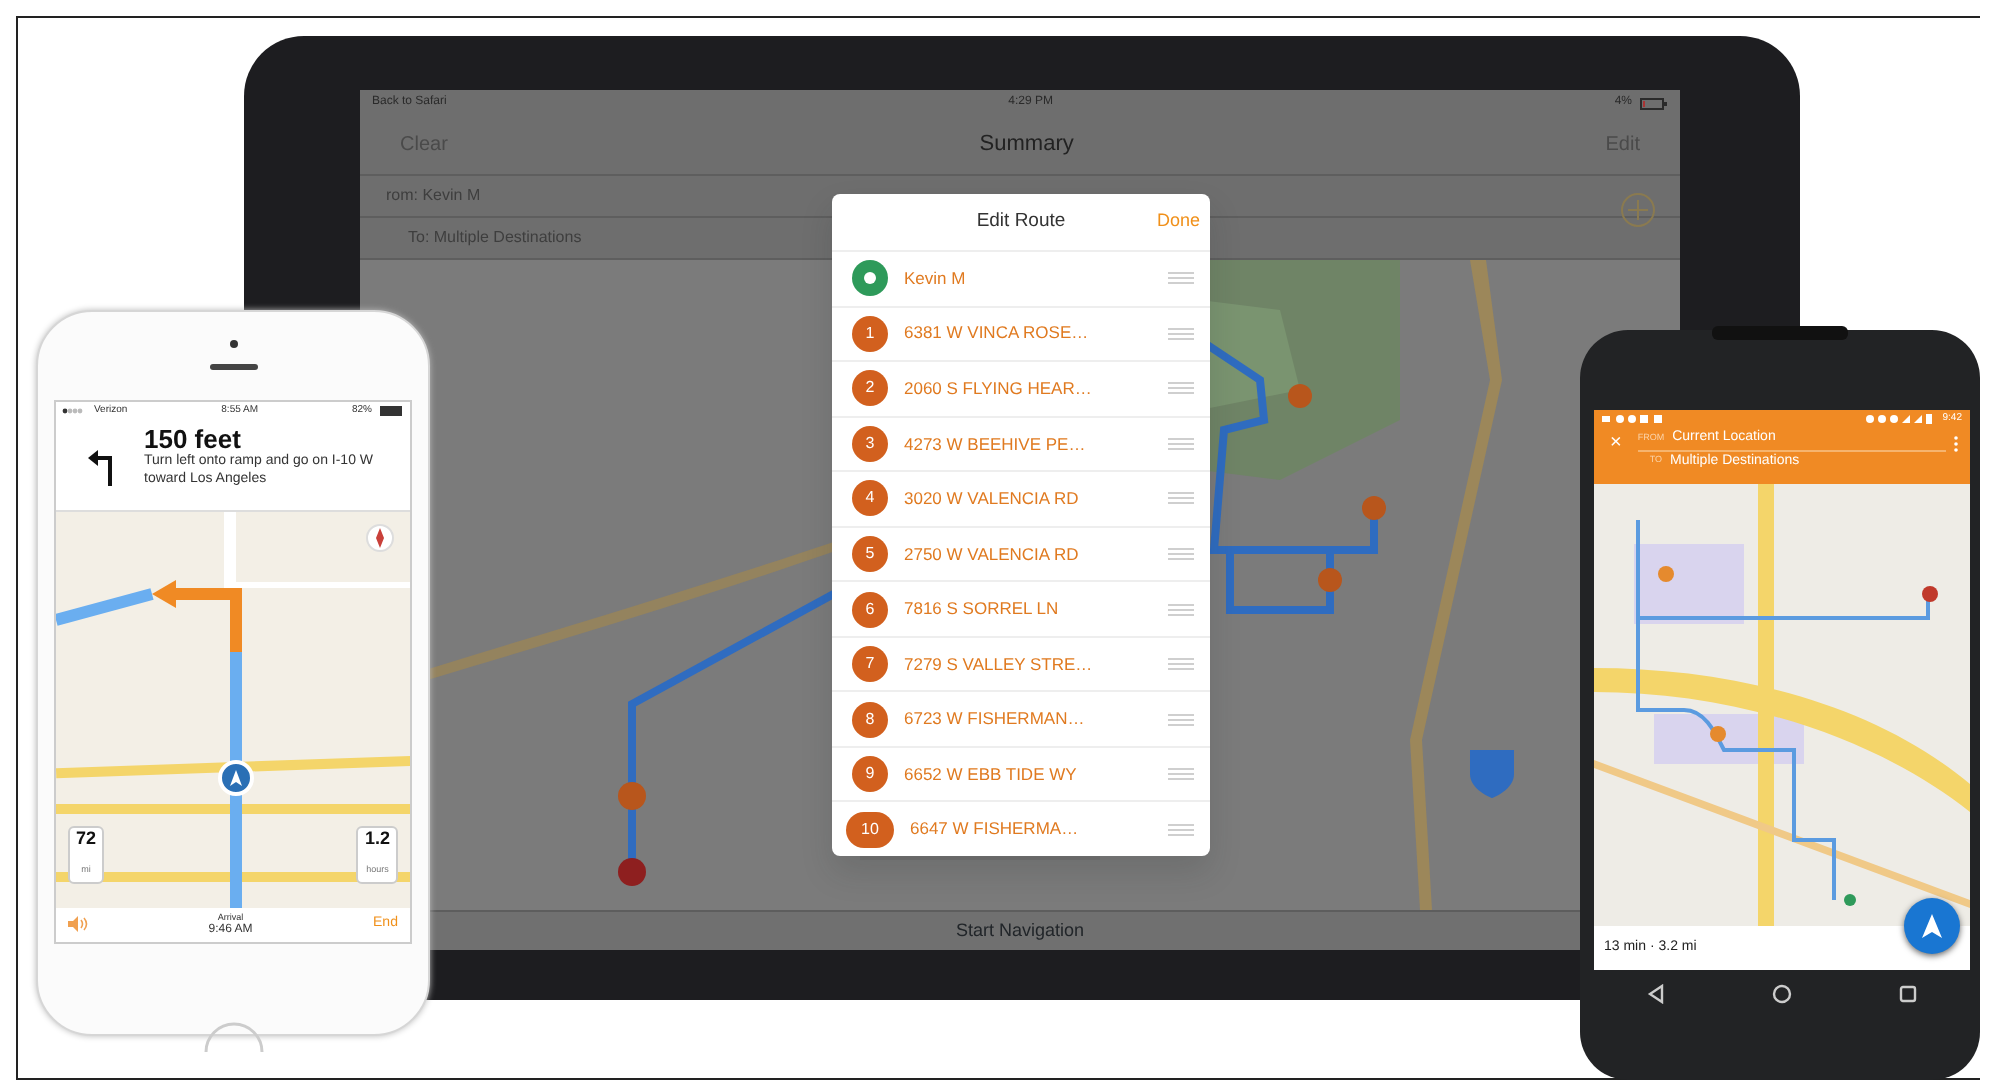 This screenshot has width=1990, height=1090. I want to click on recent-apps-icon, so click(1907, 994).